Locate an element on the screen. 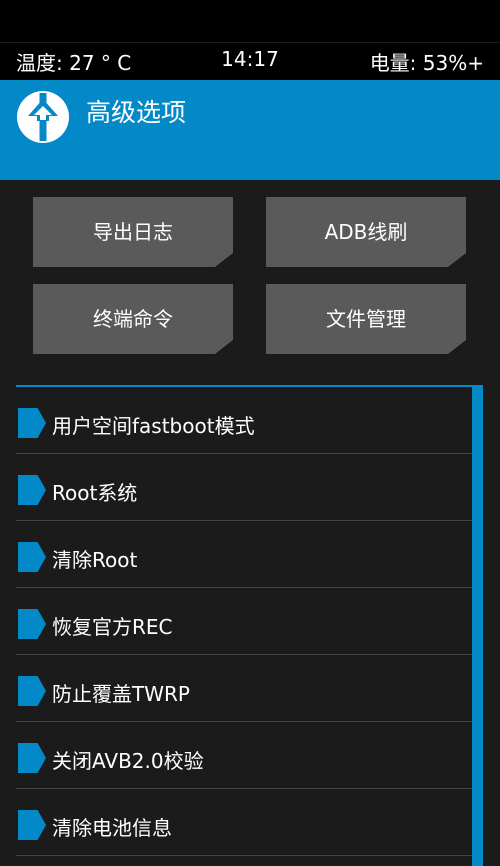 This screenshot has width=500, height=866. twrp-logo-icon is located at coordinates (43, 117).